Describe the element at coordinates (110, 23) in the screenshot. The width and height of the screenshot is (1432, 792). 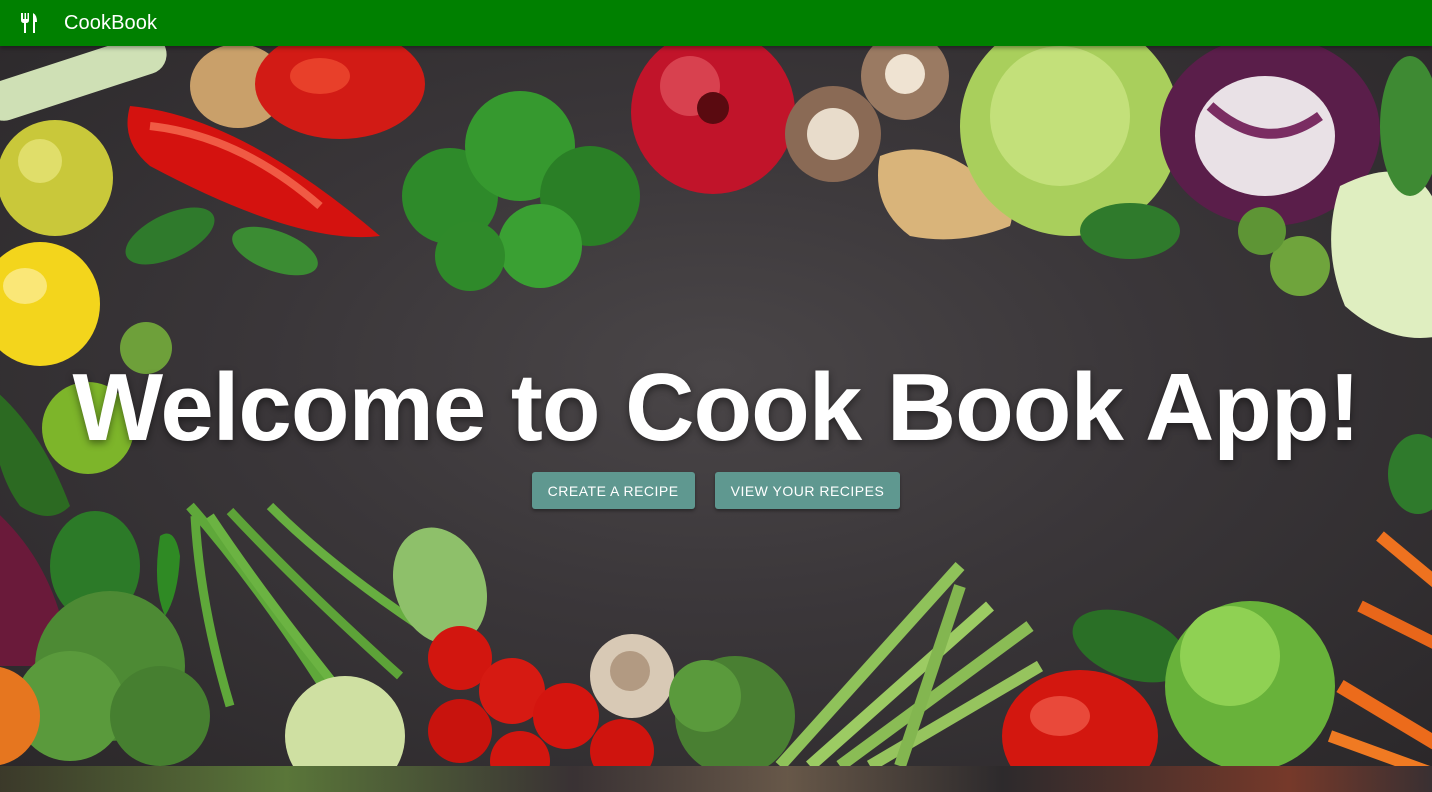
I see `app-brand: CookBook` at that location.